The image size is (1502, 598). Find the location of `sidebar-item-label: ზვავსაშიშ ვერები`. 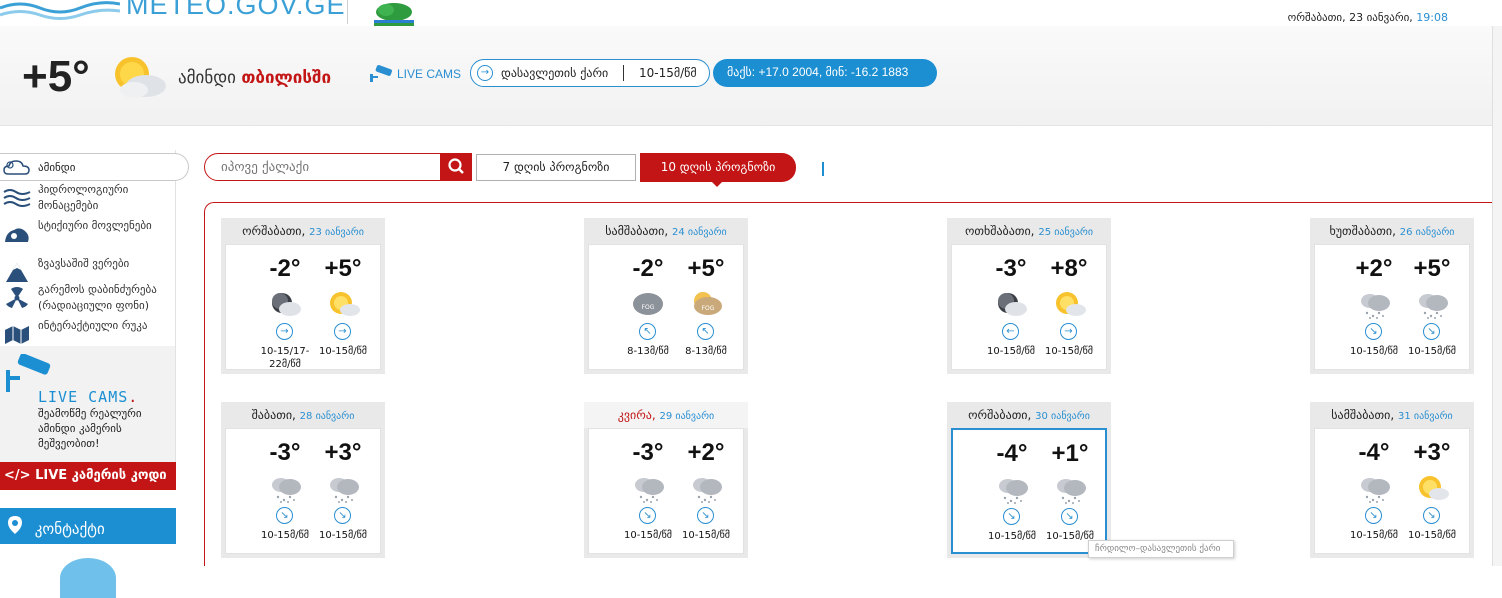

sidebar-item-label: ზვავსაშიშ ვერები is located at coordinates (84, 263).